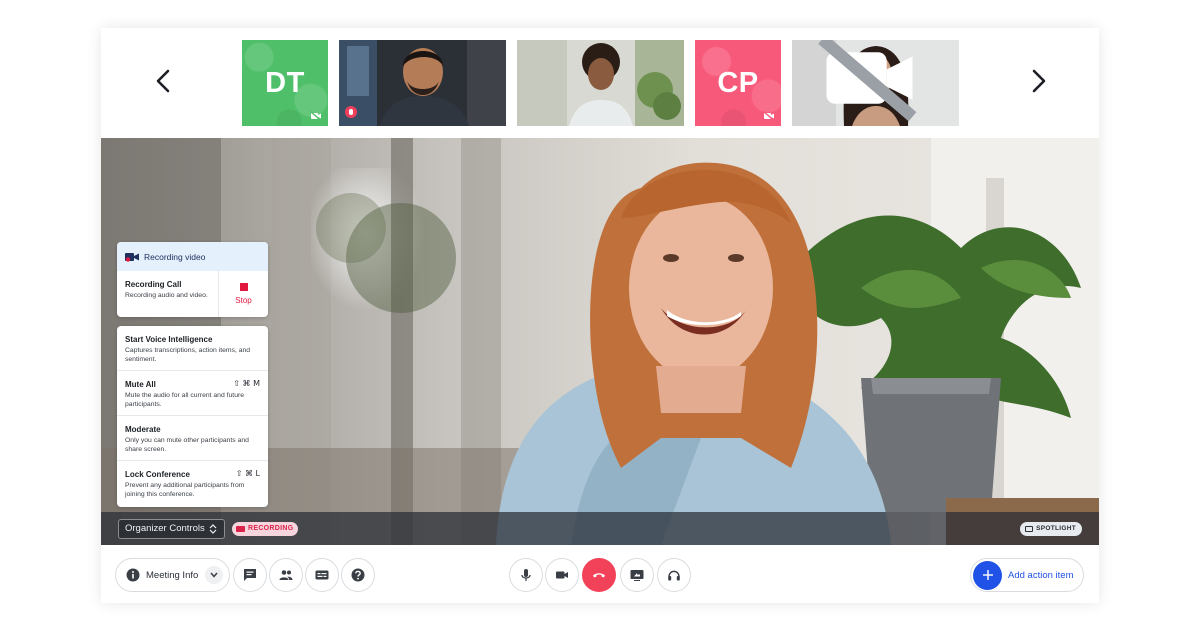  I want to click on participant-filmstrip: DT CP, so click(600, 83).